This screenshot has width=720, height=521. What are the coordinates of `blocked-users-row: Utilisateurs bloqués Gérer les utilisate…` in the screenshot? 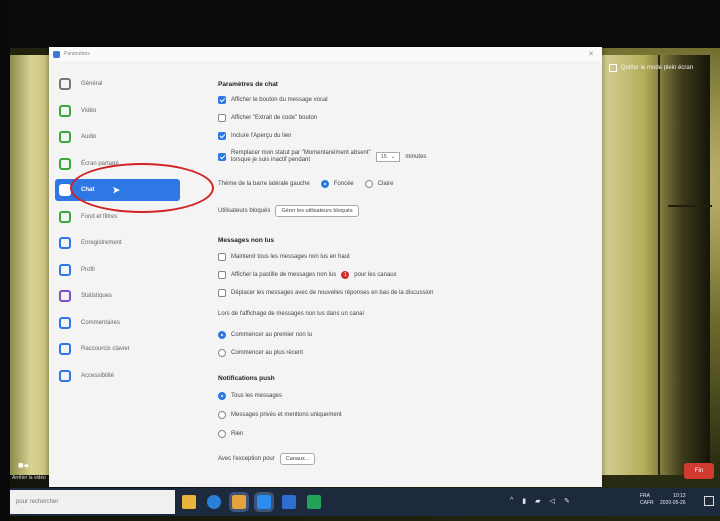 It's located at (288, 211).